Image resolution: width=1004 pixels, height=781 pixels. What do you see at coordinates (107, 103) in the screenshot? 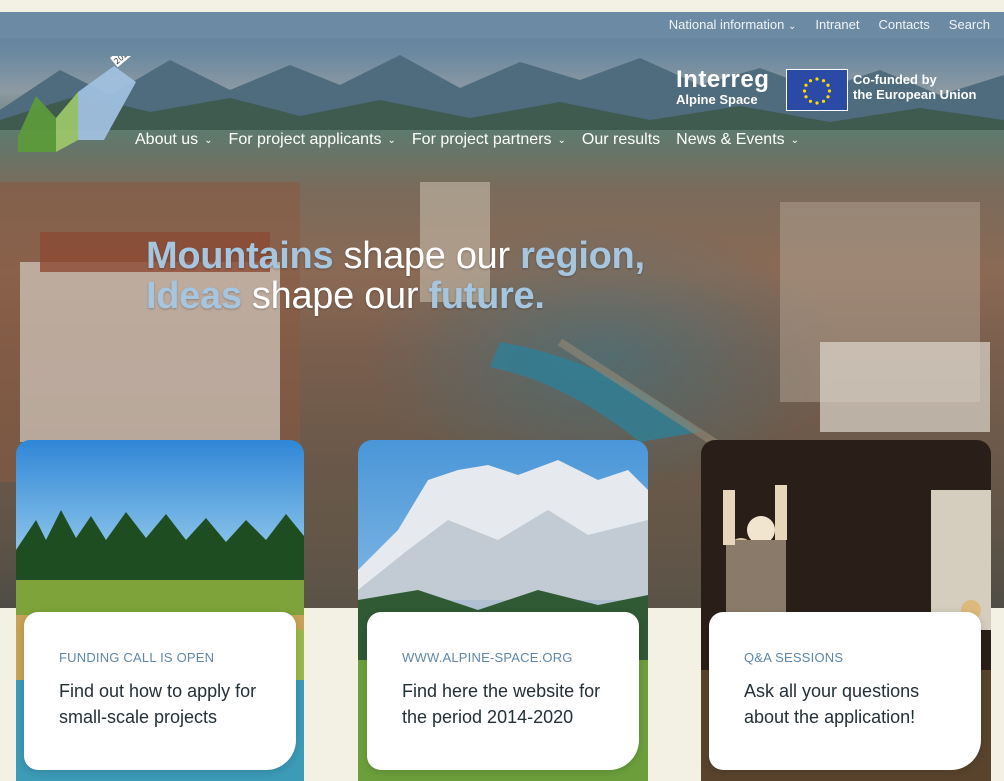
I see `logo-shape-right` at bounding box center [107, 103].